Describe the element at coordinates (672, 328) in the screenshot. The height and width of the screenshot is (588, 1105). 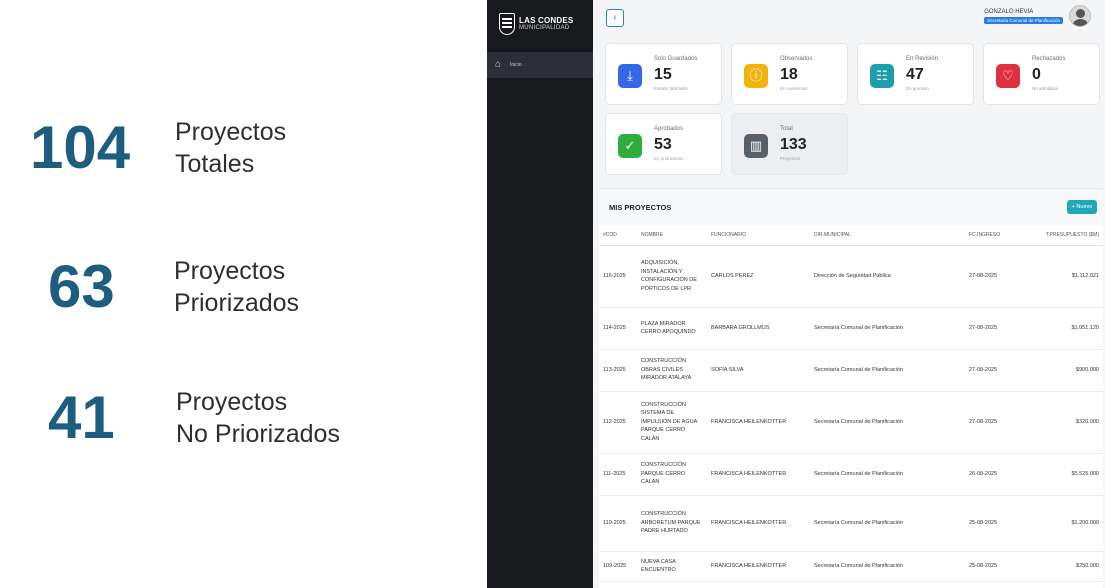
I see `table-cell: PLAZA MIRADOR CERRO APOQUINDO` at that location.